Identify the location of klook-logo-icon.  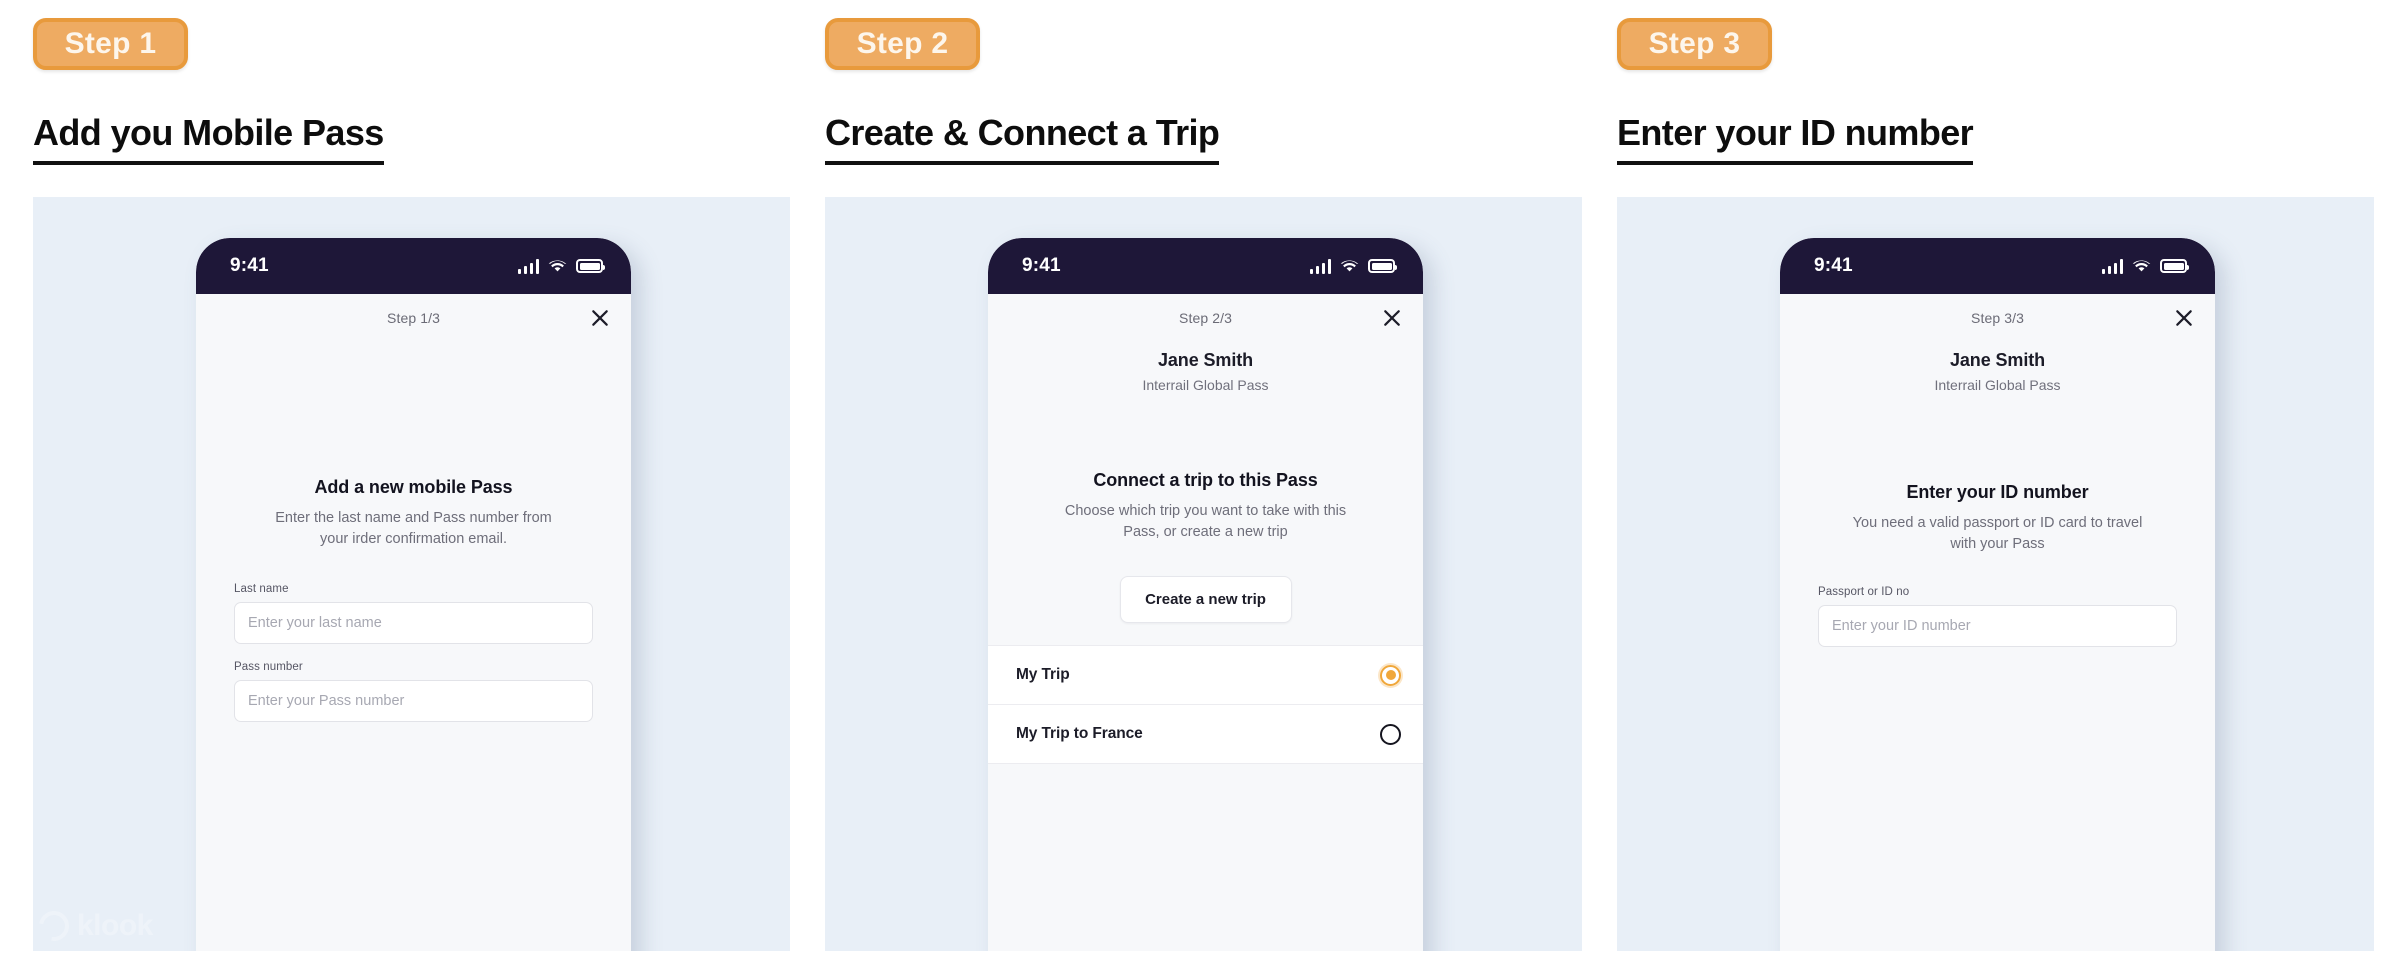
(54, 926).